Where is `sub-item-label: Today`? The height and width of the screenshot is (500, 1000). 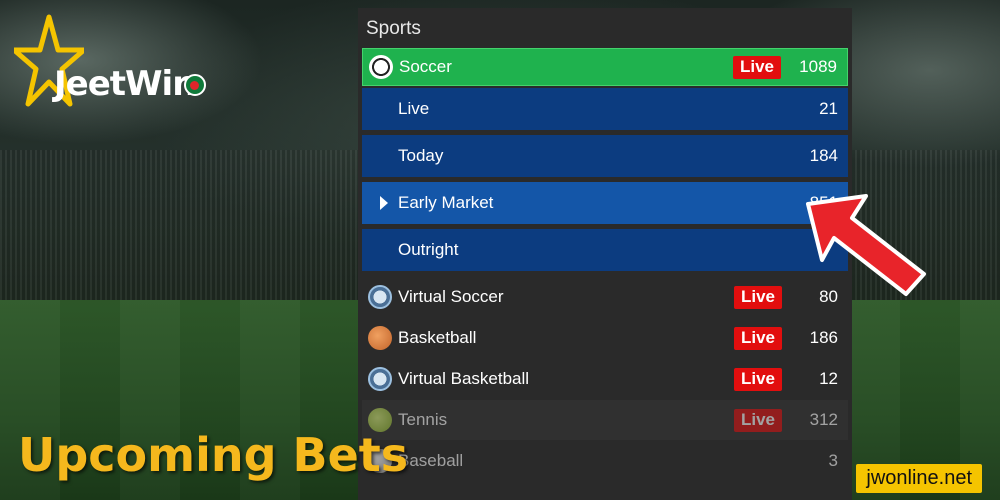 sub-item-label: Today is located at coordinates (421, 155).